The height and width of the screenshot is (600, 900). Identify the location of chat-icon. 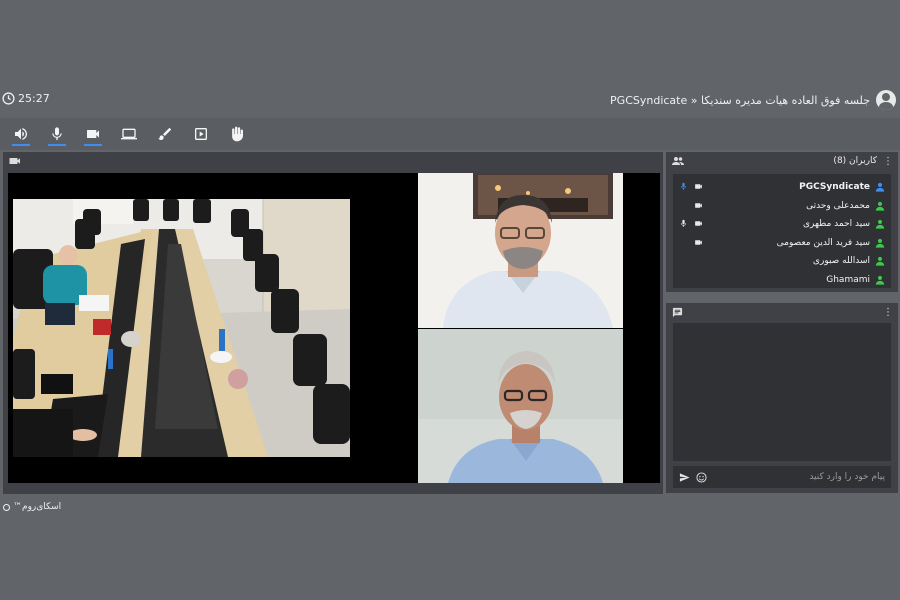
(677, 312).